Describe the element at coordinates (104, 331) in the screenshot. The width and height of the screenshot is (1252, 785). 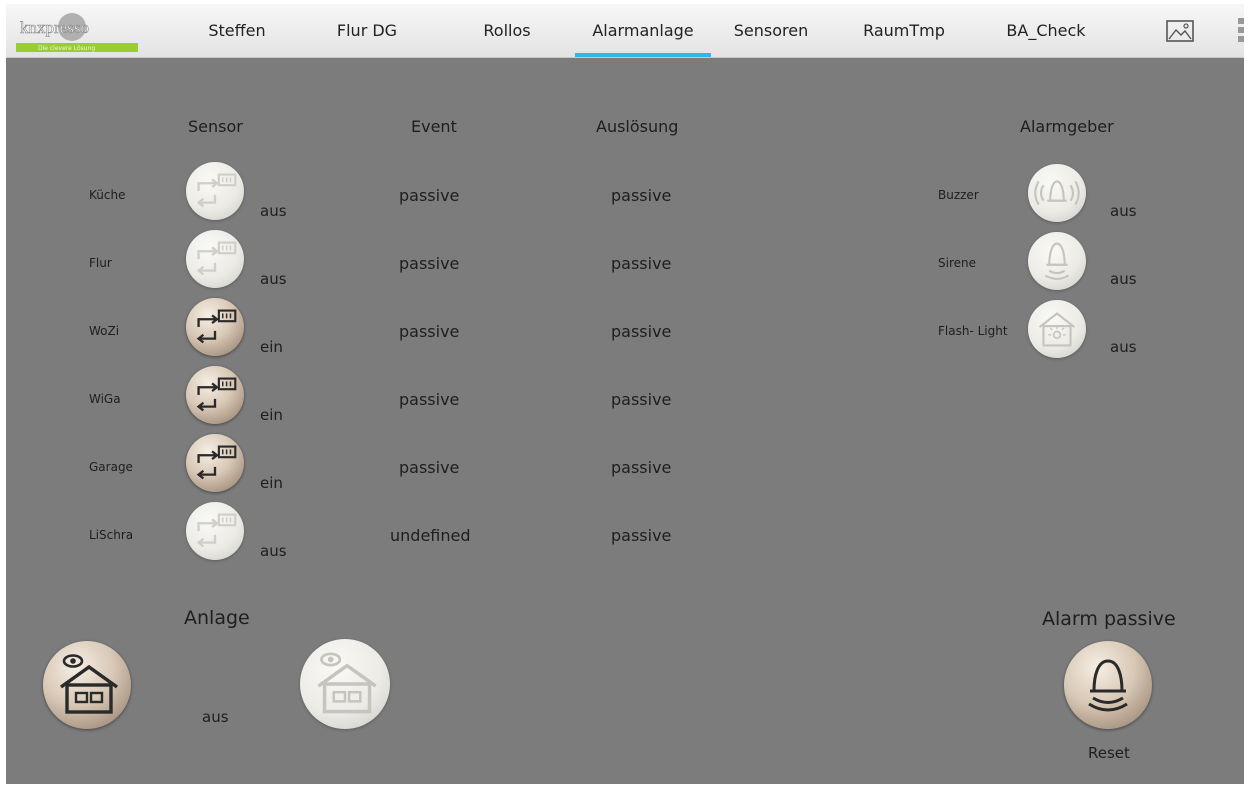
I see `sensor-name-wozi: WoZi` at that location.